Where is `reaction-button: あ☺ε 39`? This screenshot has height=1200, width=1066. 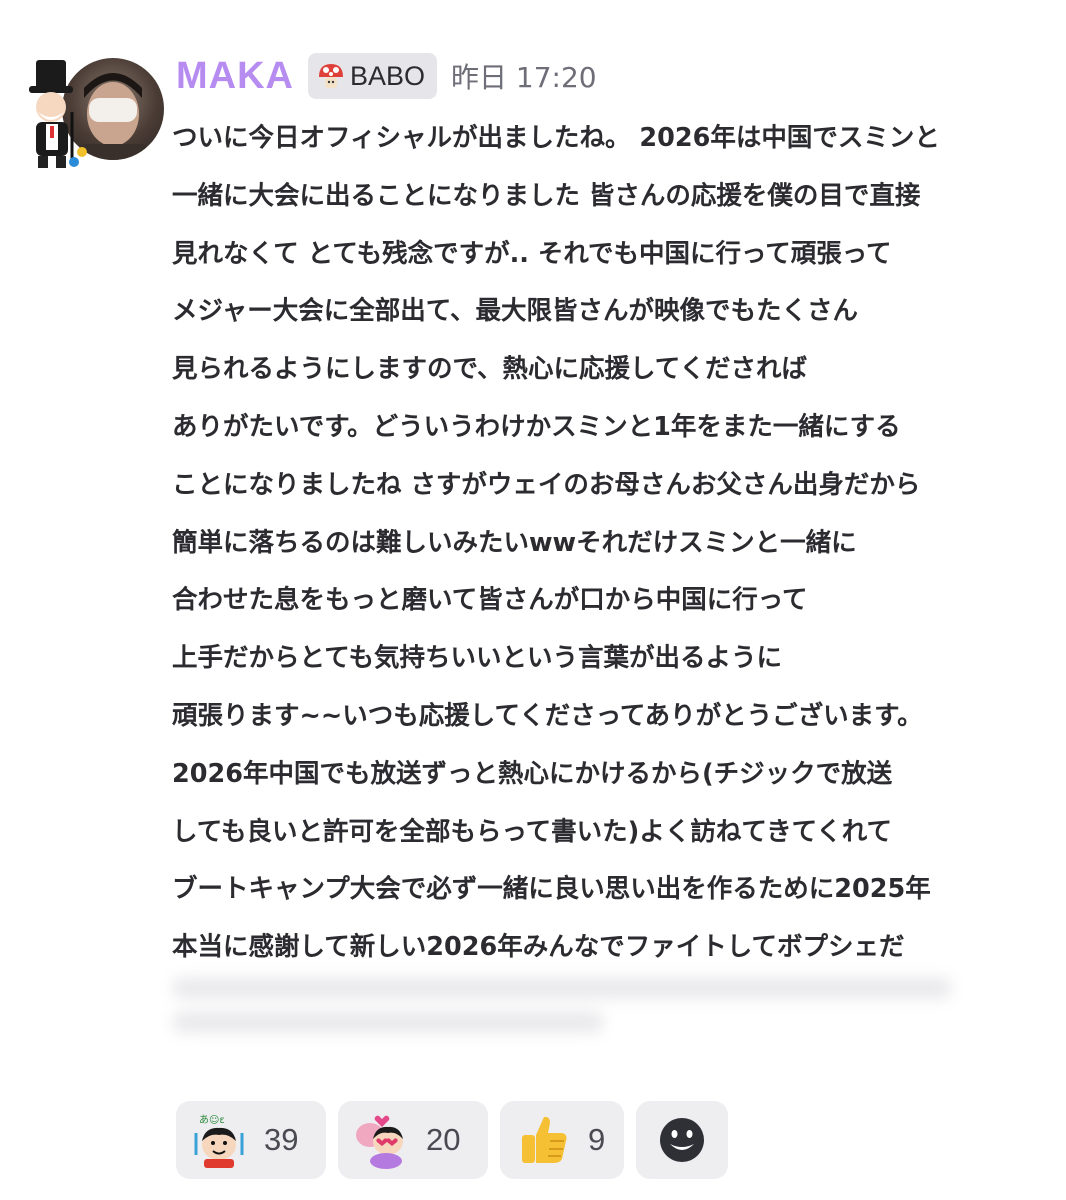 reaction-button: あ☺ε 39 is located at coordinates (251, 1140).